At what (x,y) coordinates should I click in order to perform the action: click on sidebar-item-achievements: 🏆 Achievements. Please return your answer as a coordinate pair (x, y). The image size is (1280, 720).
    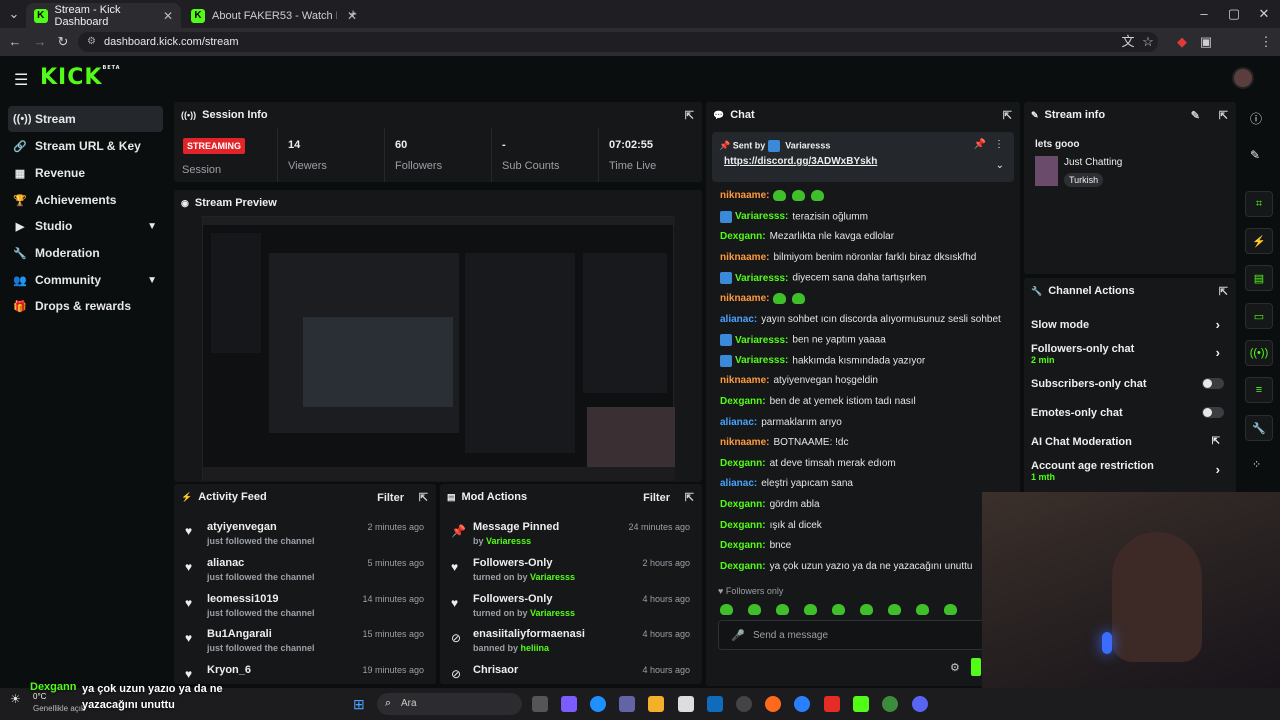
    Looking at the image, I should click on (85, 200).